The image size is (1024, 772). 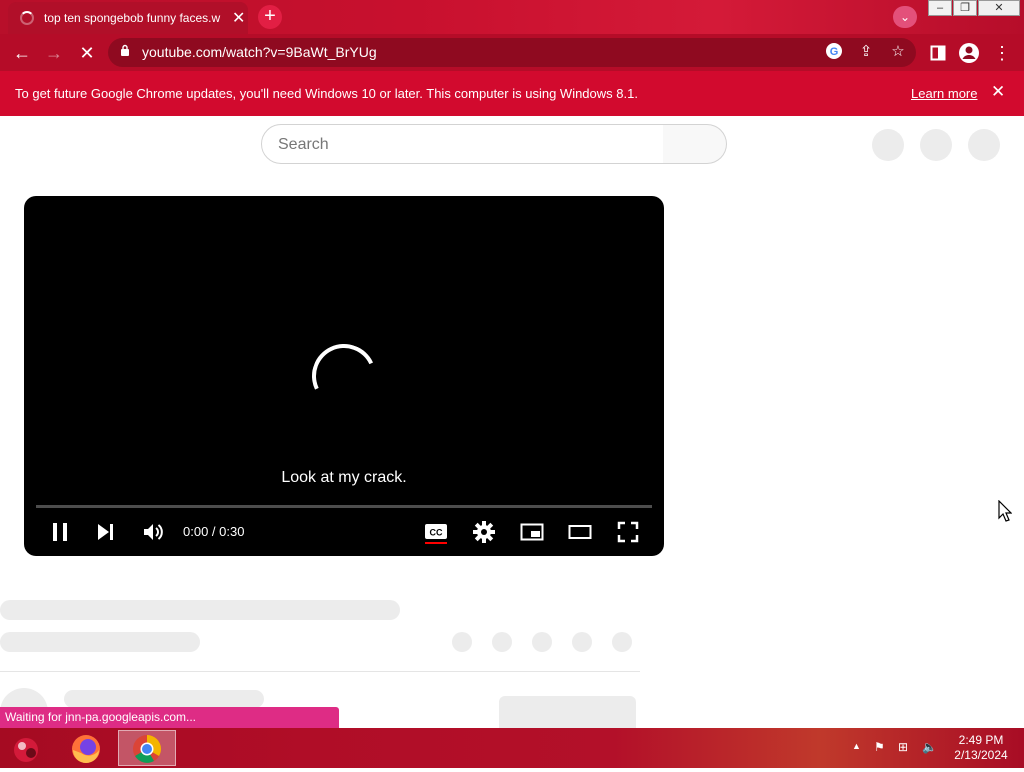 I want to click on share-icon: ⇪, so click(x=866, y=52).